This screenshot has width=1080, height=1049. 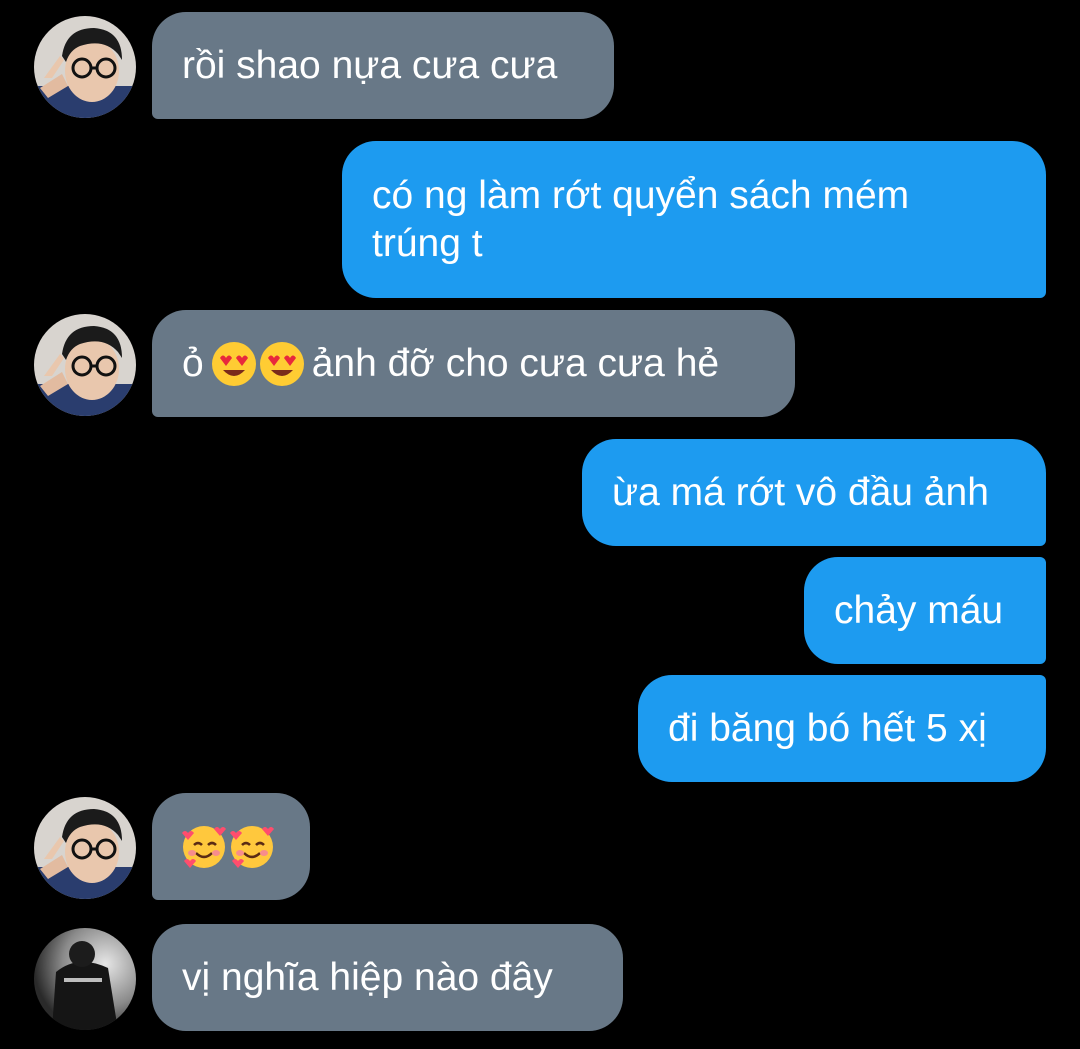 I want to click on message-bubble-sent: đi băng bó hết 5 xị, so click(x=842, y=728).